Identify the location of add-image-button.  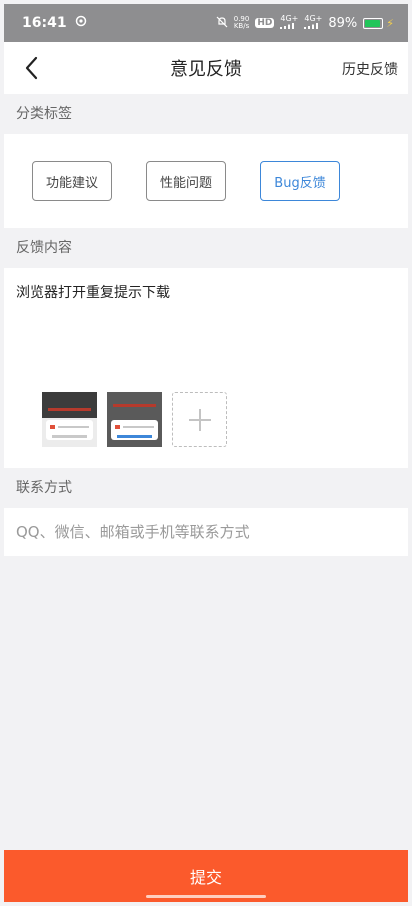
(199, 419).